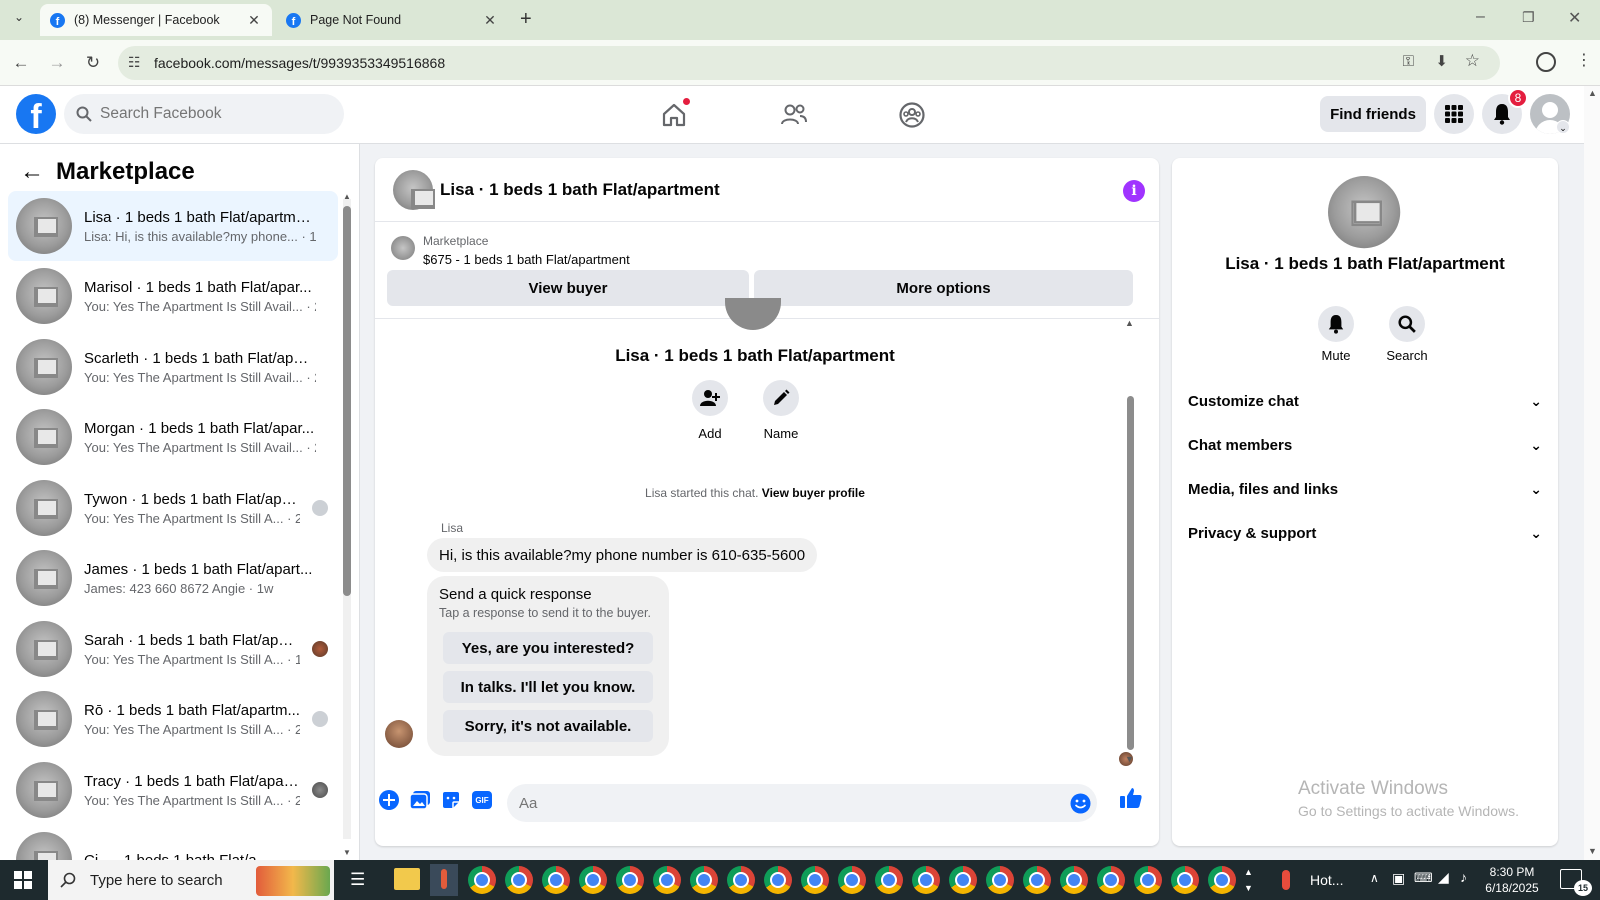 Image resolution: width=1600 pixels, height=900 pixels. Describe the element at coordinates (389, 800) in the screenshot. I see `more-actions-plus-icon` at that location.